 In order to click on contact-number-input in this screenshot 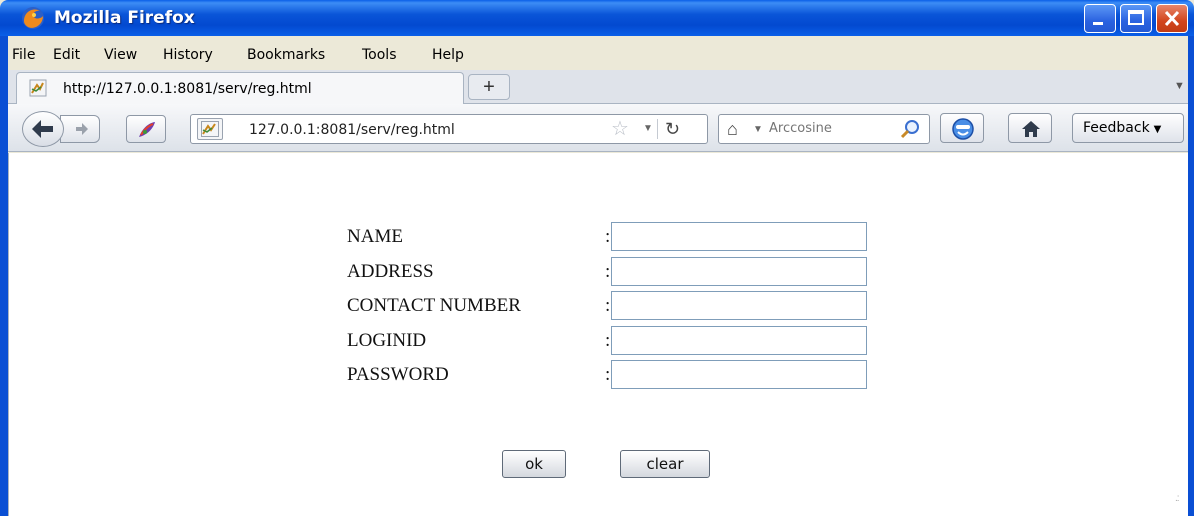, I will do `click(739, 305)`.